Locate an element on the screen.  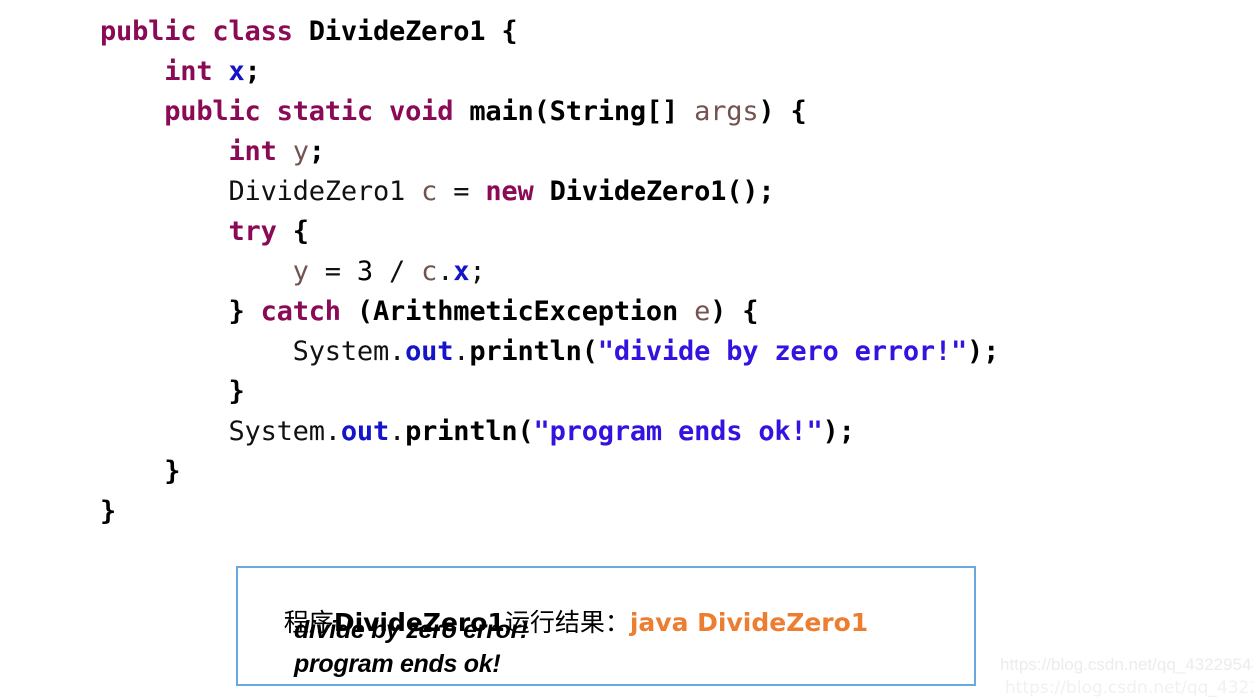
code-line: public static void main(String[] args) { is located at coordinates (549, 112).